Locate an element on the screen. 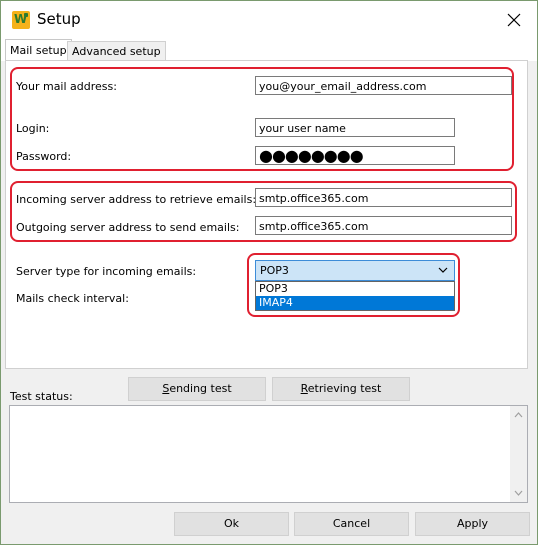 This screenshot has width=538, height=545. retrieving-test-button: Retrieving test is located at coordinates (341, 389).